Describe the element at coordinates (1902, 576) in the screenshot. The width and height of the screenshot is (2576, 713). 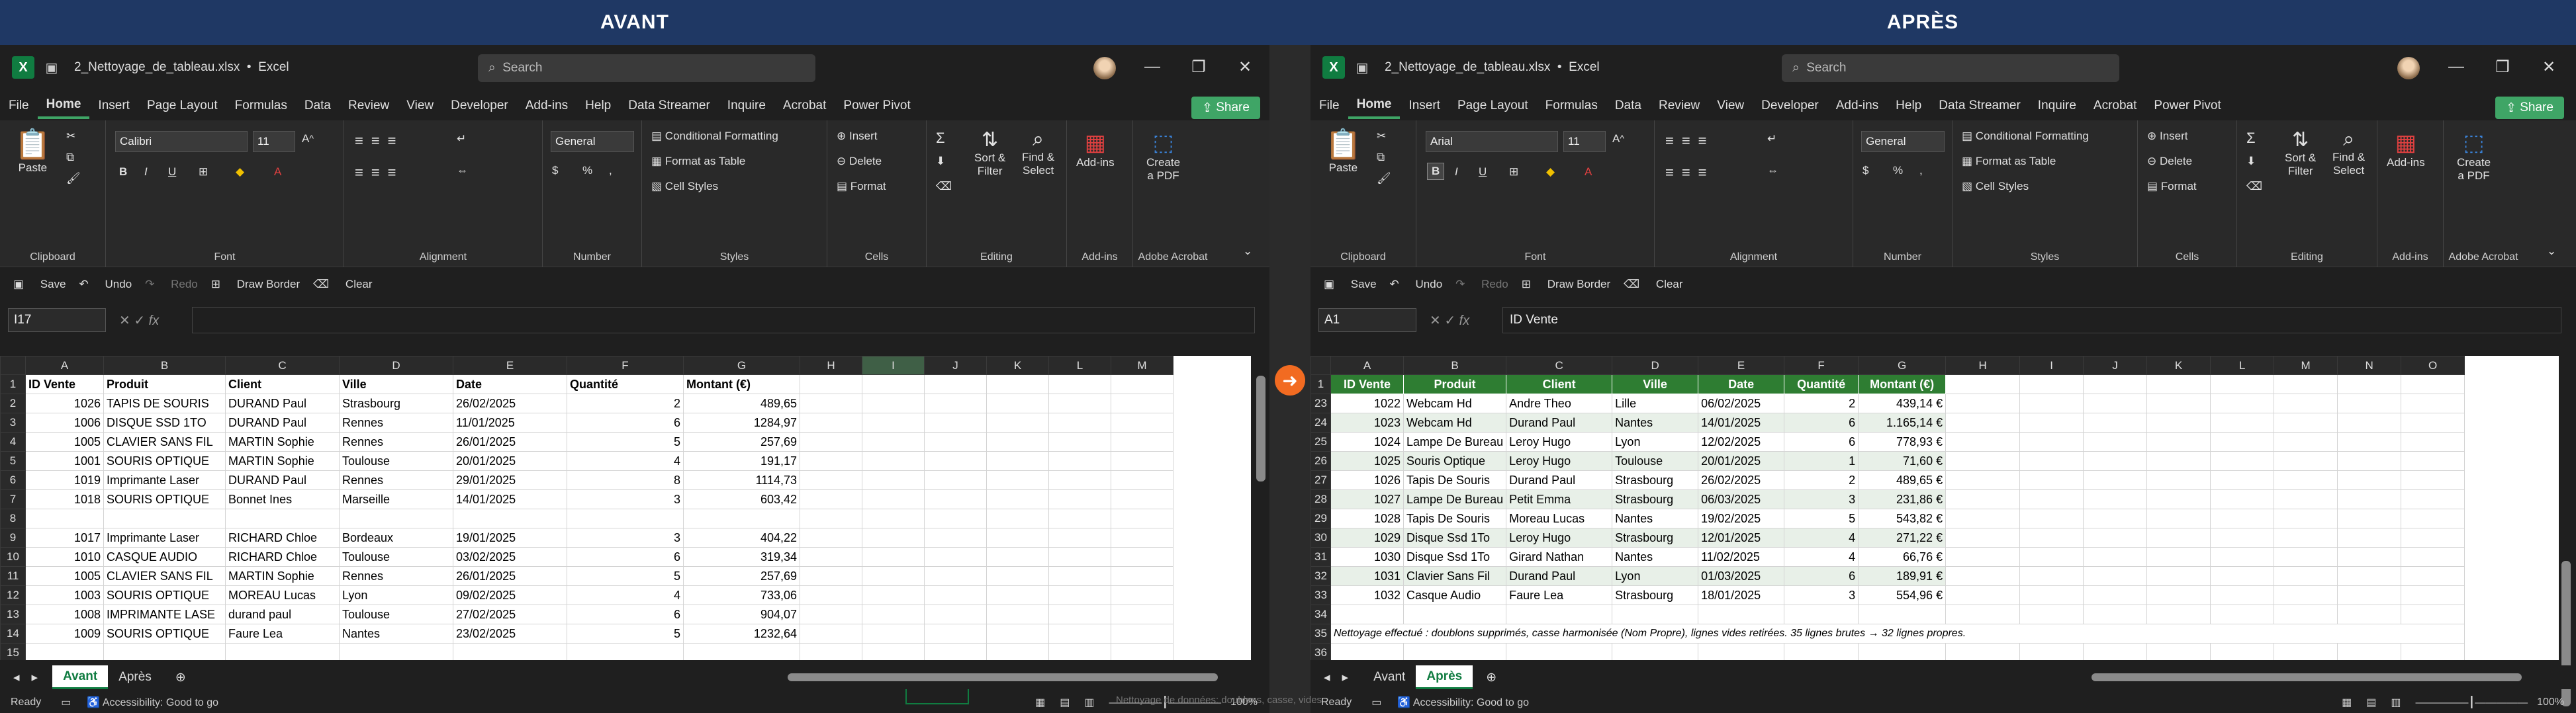
I see `cell: 189,91 €` at that location.